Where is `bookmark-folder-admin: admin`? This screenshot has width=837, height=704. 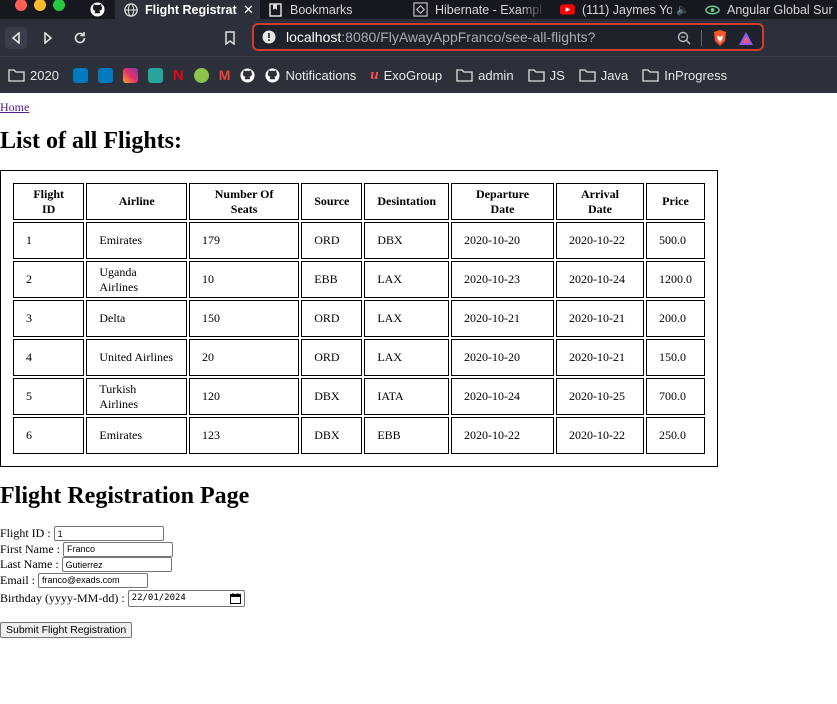
bookmark-folder-admin: admin is located at coordinates (485, 75).